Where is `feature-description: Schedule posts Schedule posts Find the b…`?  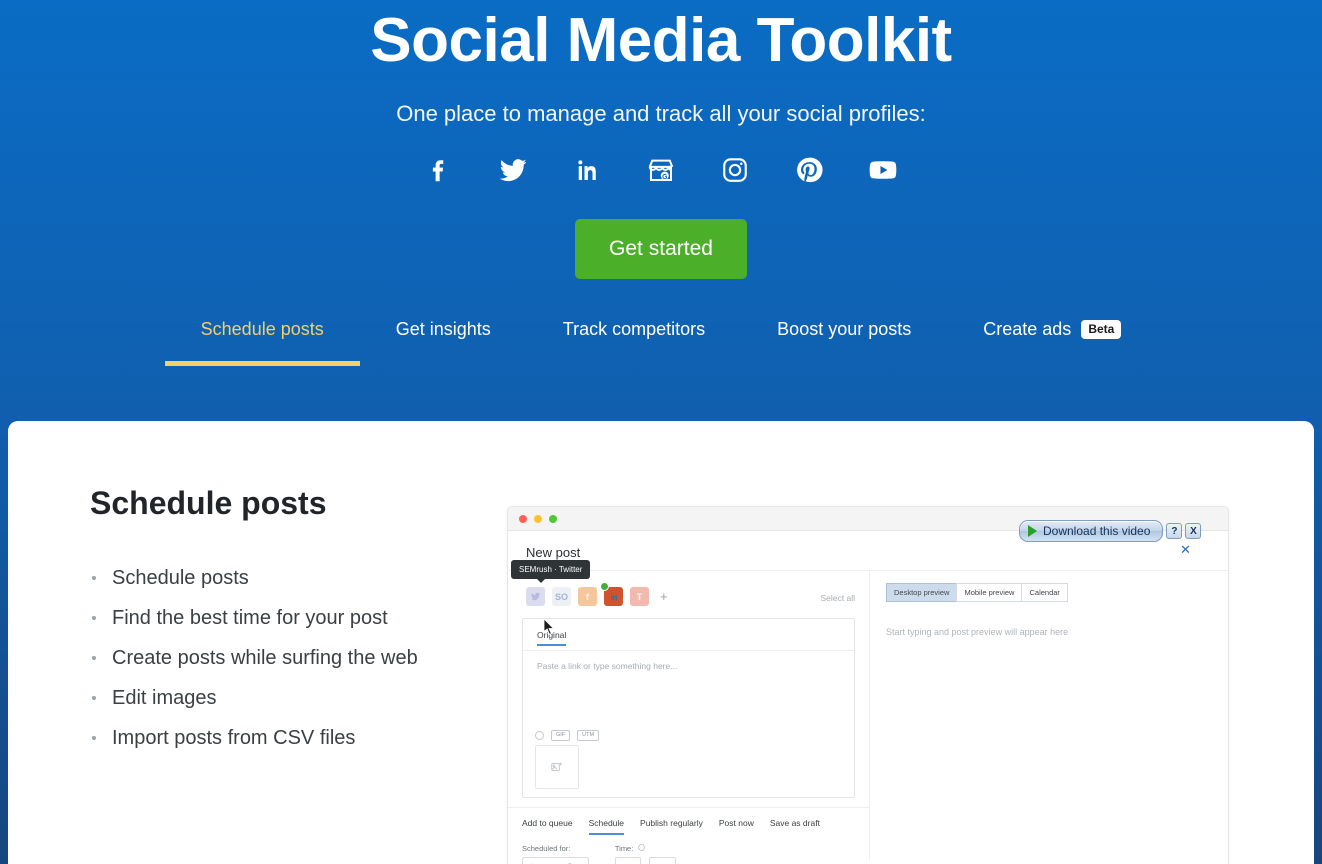
feature-description: Schedule posts Schedule posts Find the b… is located at coordinates (290, 622).